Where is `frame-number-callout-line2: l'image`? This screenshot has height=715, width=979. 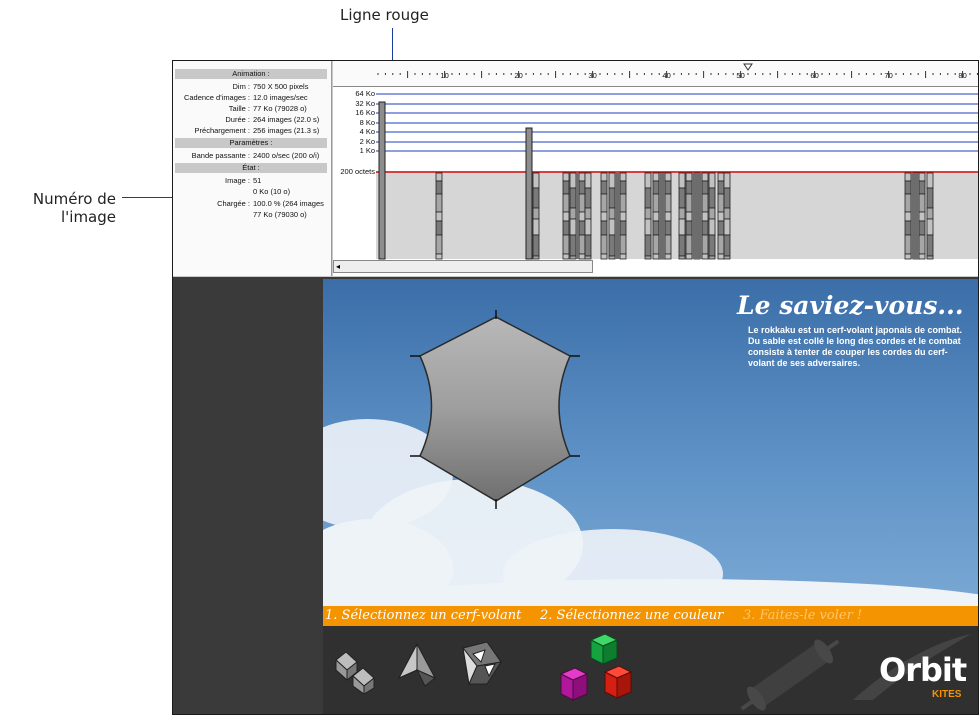 frame-number-callout-line2: l'image is located at coordinates (88, 217).